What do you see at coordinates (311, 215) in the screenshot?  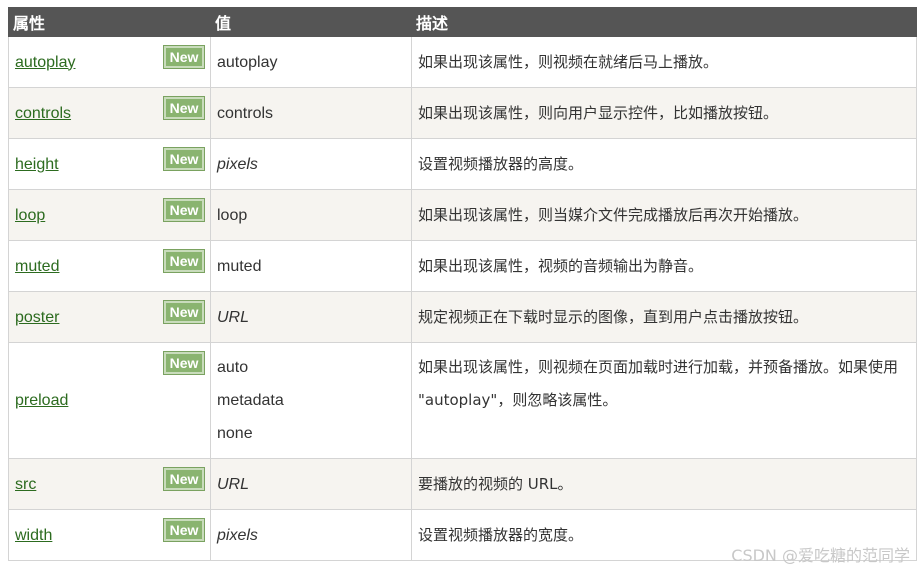 I see `value-cell: loop` at bounding box center [311, 215].